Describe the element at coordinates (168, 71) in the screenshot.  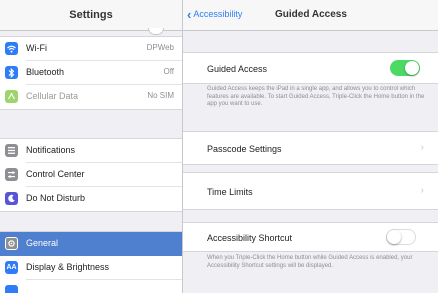
I see `bluetooth-value: Off` at that location.